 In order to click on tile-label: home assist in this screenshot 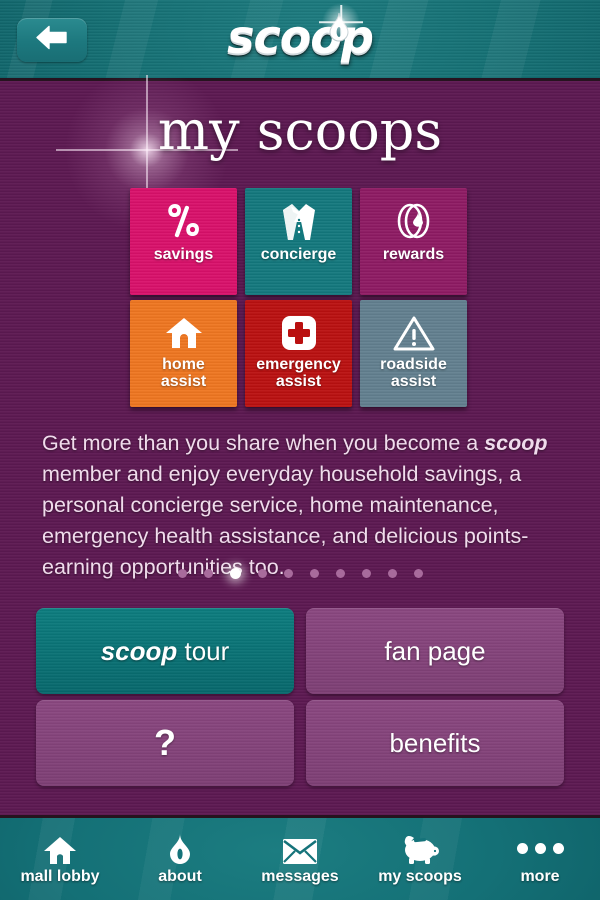, I will do `click(183, 373)`.